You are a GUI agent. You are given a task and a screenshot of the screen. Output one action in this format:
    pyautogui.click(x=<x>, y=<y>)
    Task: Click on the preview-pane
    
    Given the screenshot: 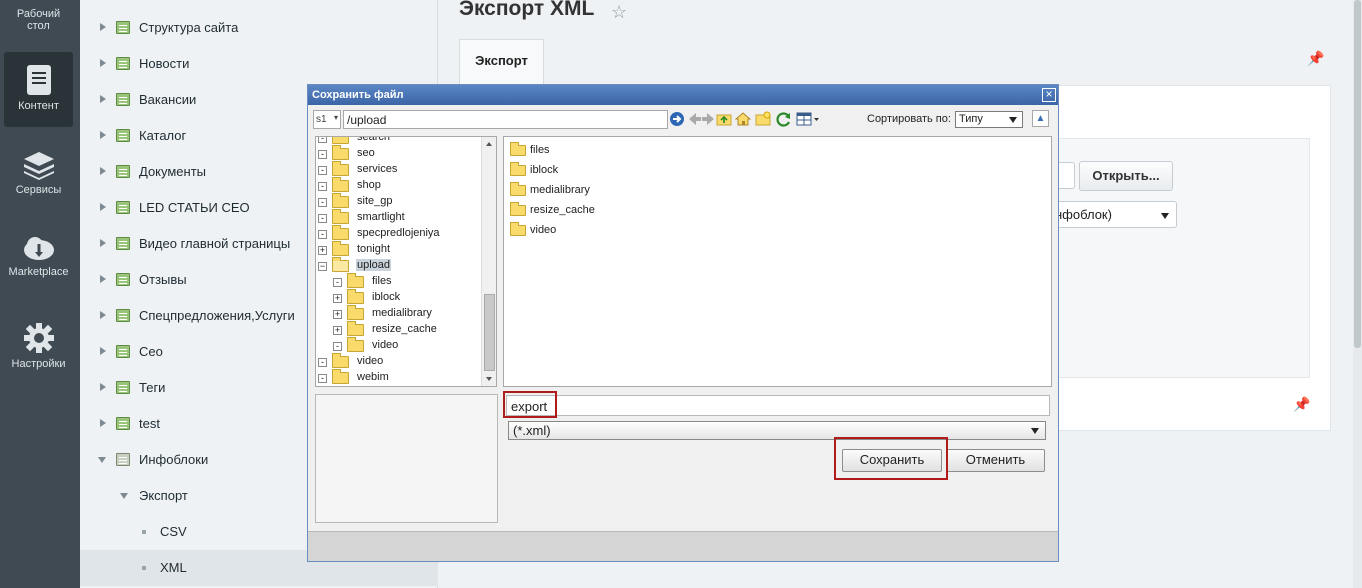 What is the action you would take?
    pyautogui.click(x=406, y=458)
    